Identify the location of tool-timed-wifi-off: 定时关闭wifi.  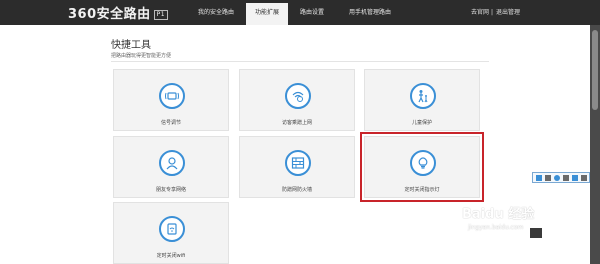
(171, 233).